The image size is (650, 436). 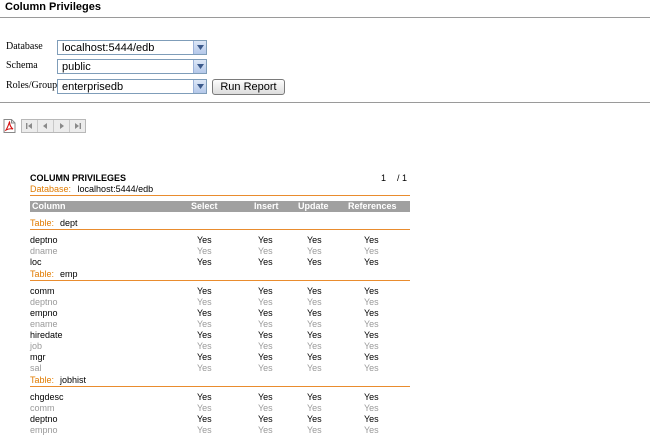 What do you see at coordinates (53, 7) in the screenshot?
I see `page-title: Column Privileges` at bounding box center [53, 7].